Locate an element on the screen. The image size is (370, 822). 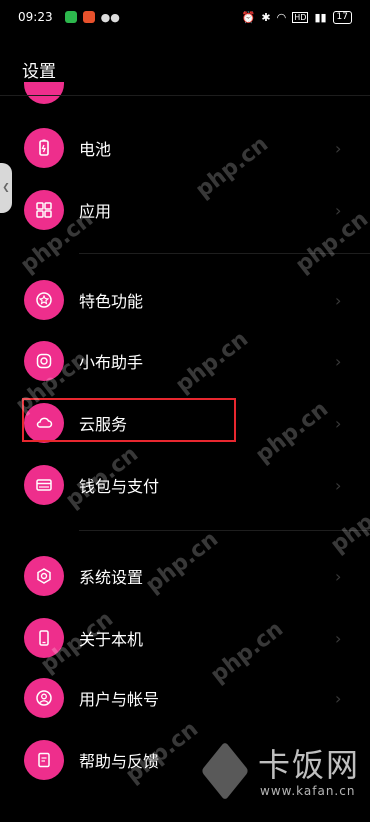
menu-item-wallet: 钱包与支付 › is located at coordinates (185, 485).